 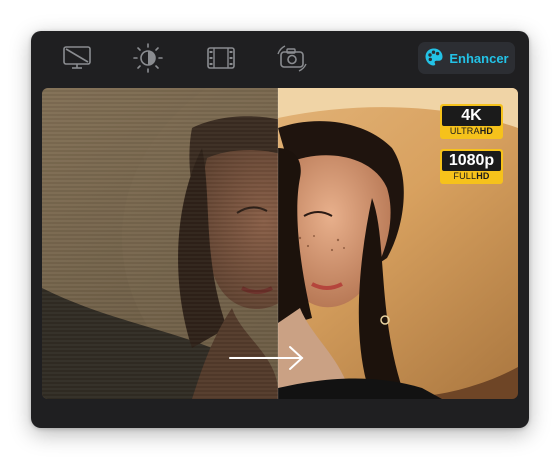 What do you see at coordinates (471, 161) in the screenshot?
I see `badge-1080p-main: 1080p` at bounding box center [471, 161].